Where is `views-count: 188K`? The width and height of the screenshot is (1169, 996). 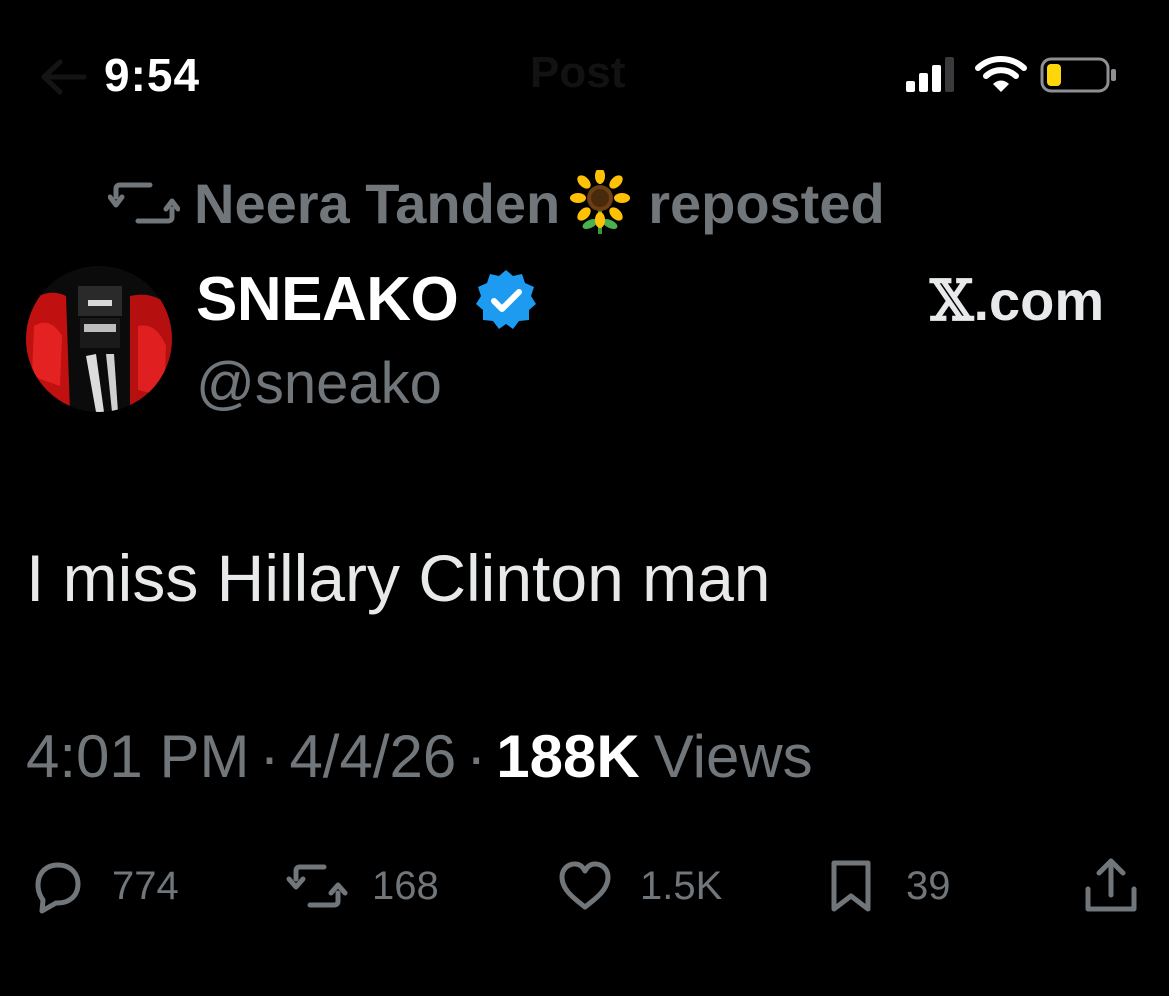
views-count: 188K is located at coordinates (567, 756).